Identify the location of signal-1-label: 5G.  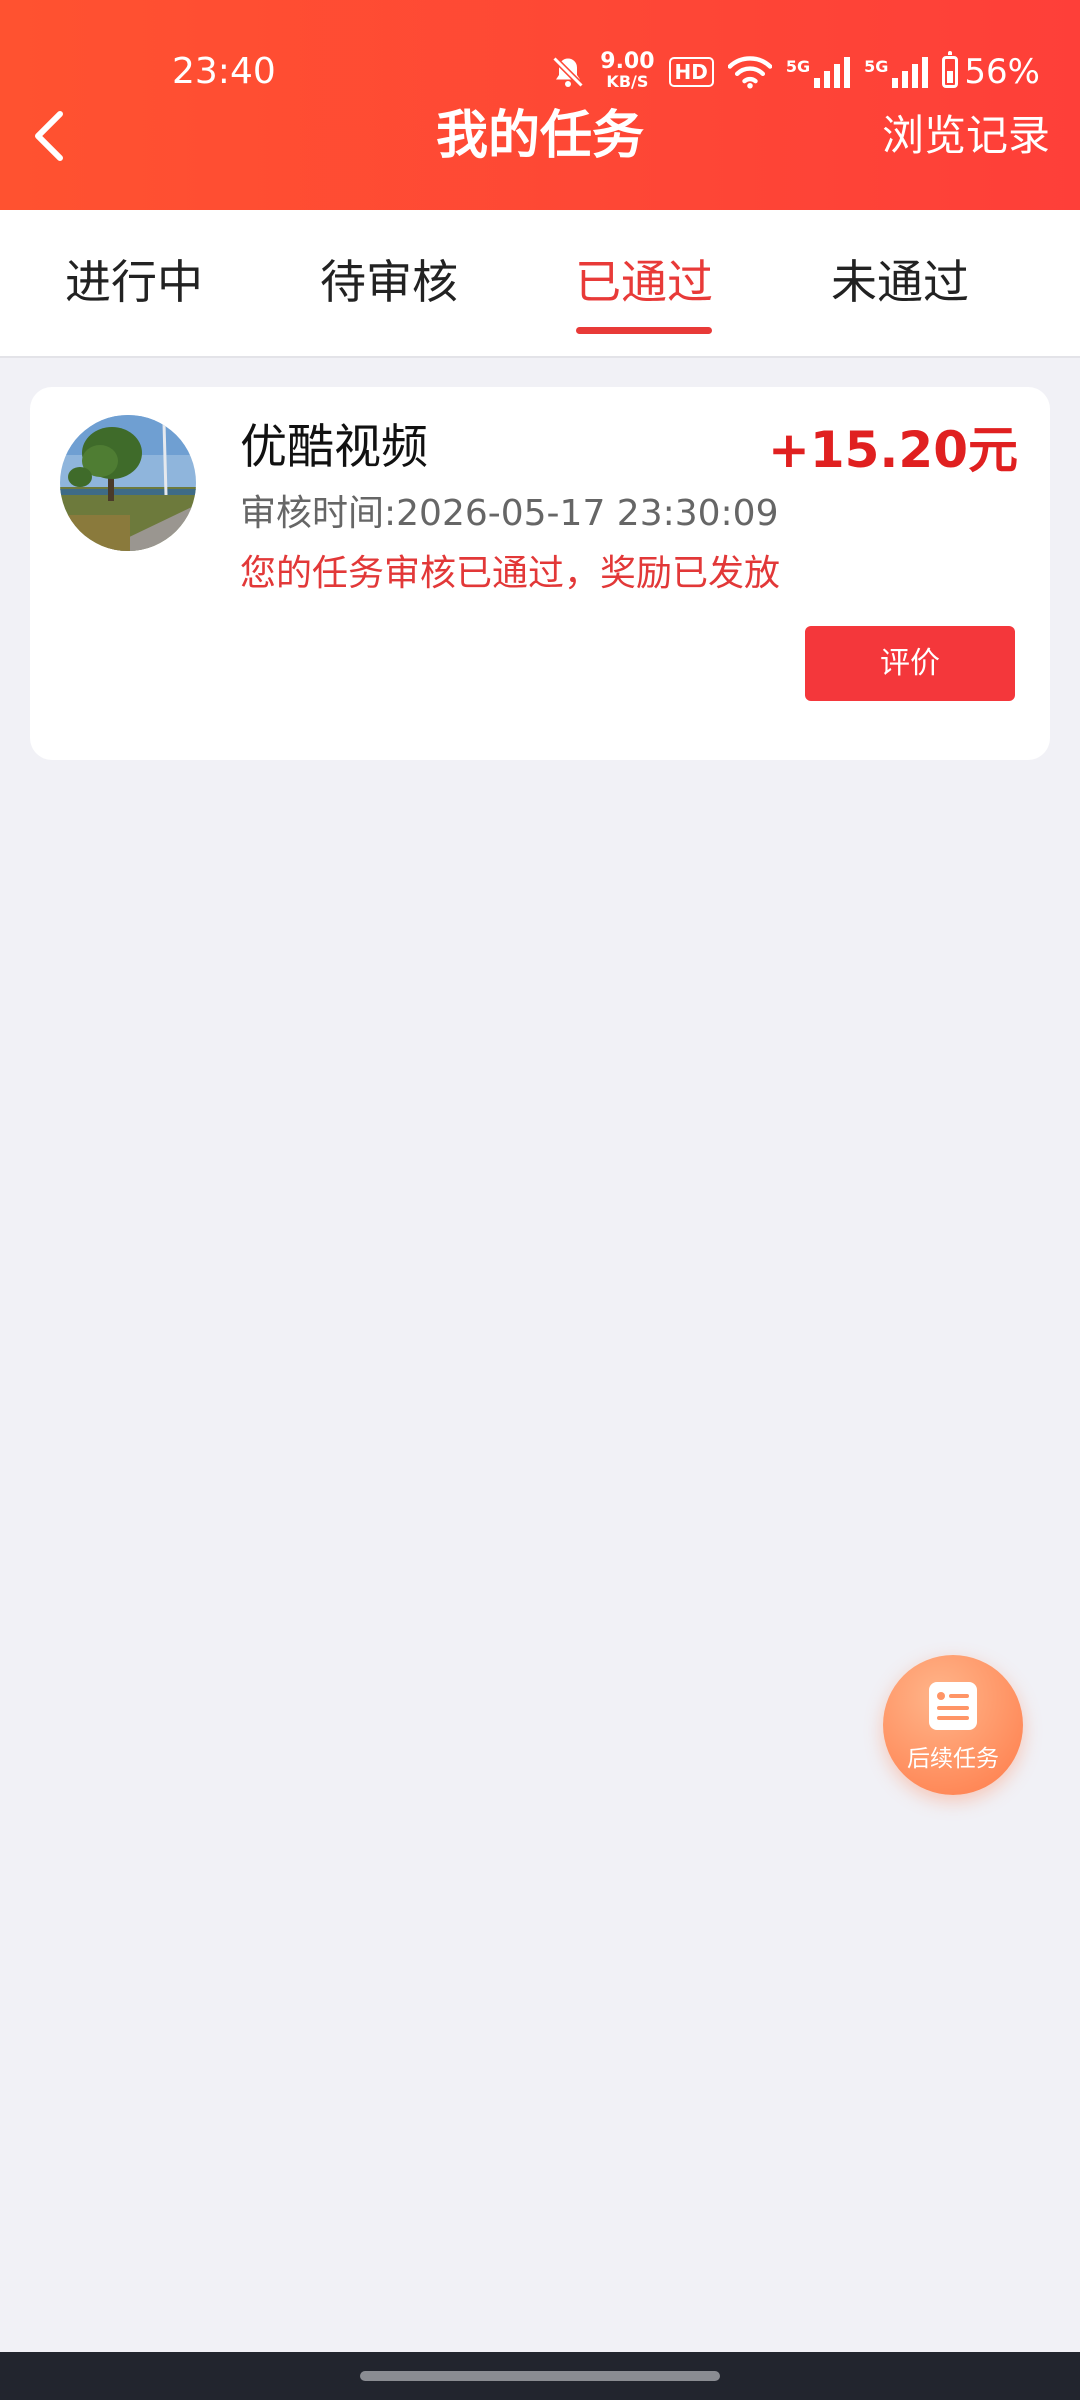
(798, 66).